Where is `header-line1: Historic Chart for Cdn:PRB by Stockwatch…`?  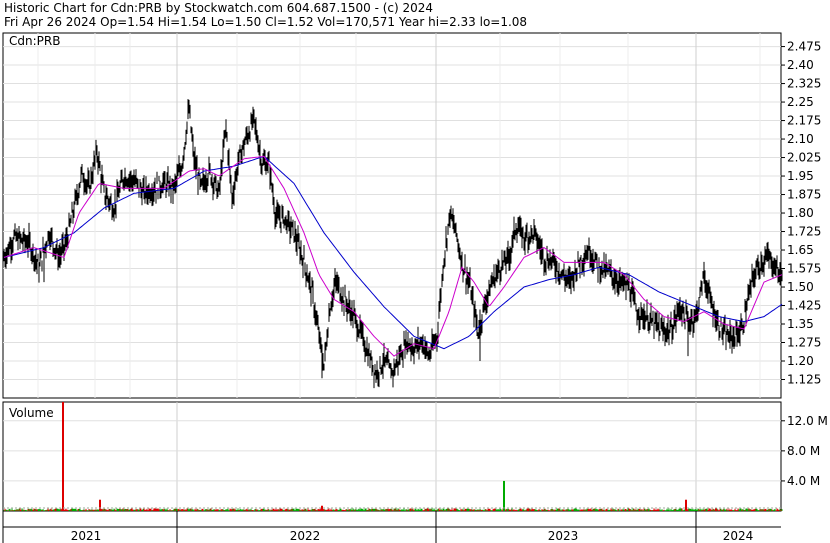 header-line1: Historic Chart for Cdn:PRB by Stockwatch… is located at coordinates (218, 8).